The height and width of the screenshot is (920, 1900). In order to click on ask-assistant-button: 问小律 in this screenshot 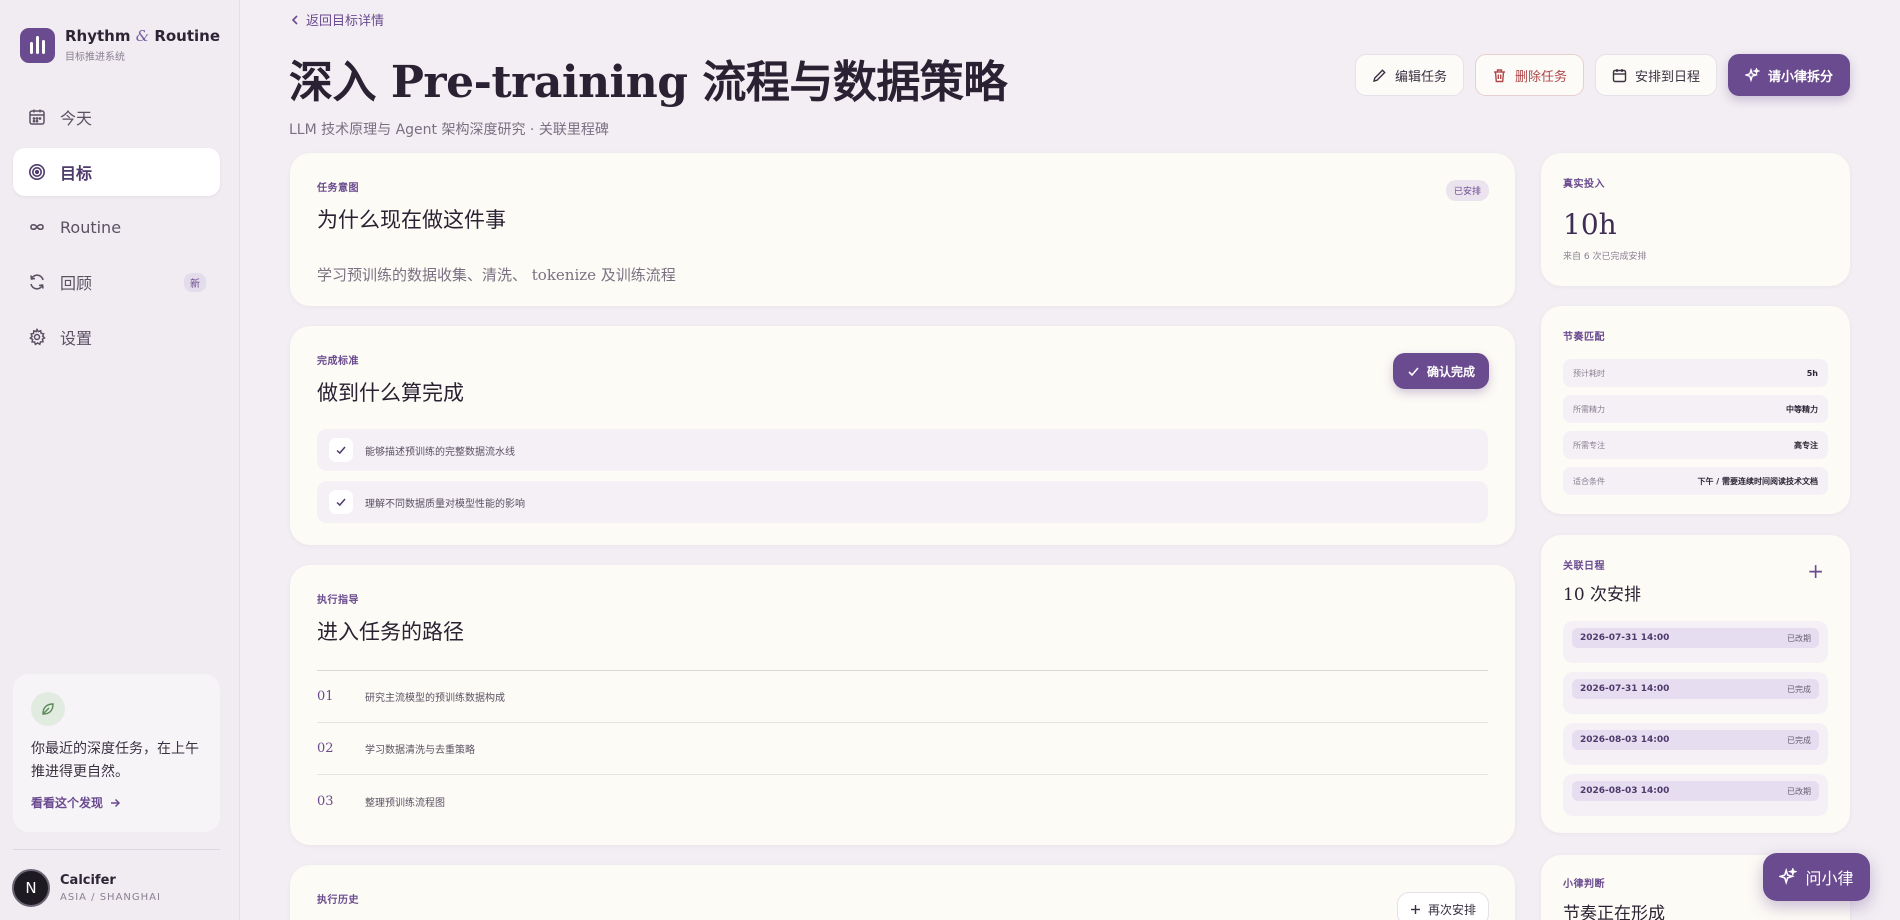, I will do `click(1816, 877)`.